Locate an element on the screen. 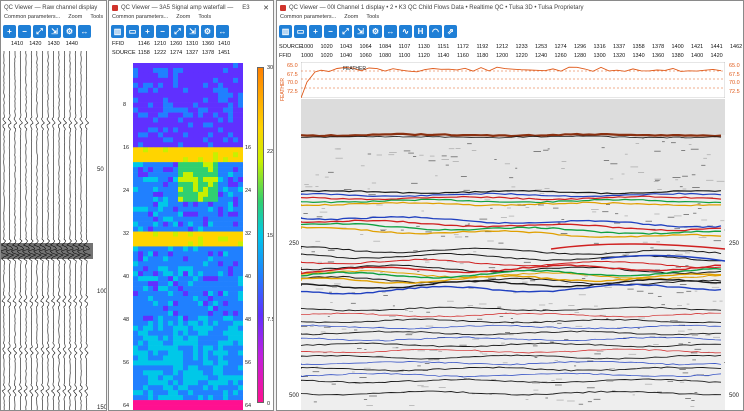 The width and height of the screenshot is (744, 411). close-icon: ✕ is located at coordinates (266, 8).